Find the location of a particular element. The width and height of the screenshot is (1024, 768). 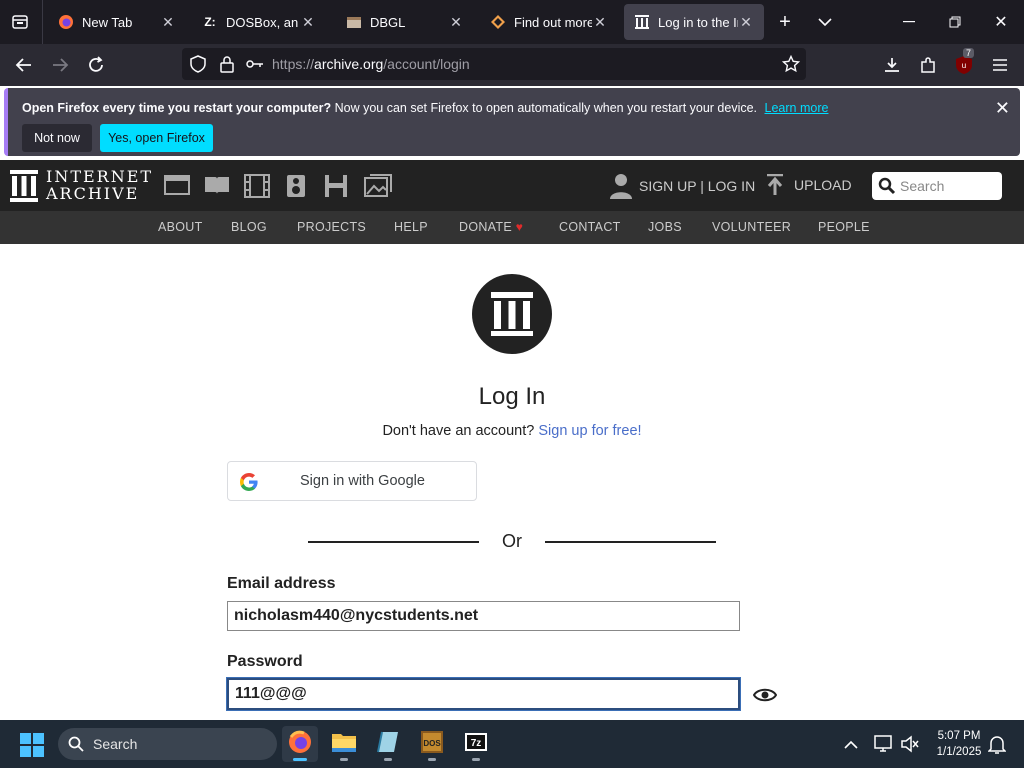

reload-icon is located at coordinates (96, 65).